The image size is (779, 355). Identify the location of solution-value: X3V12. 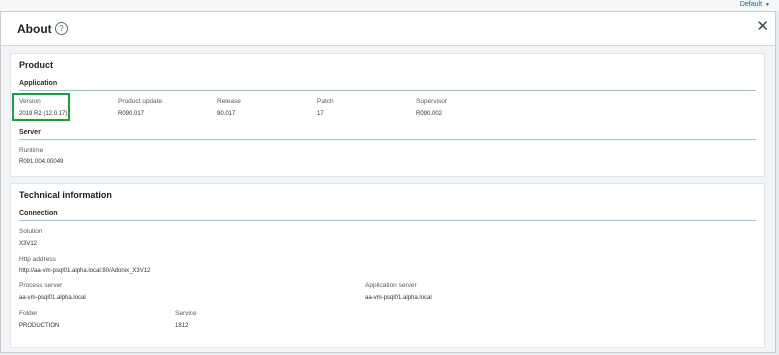
(28, 244).